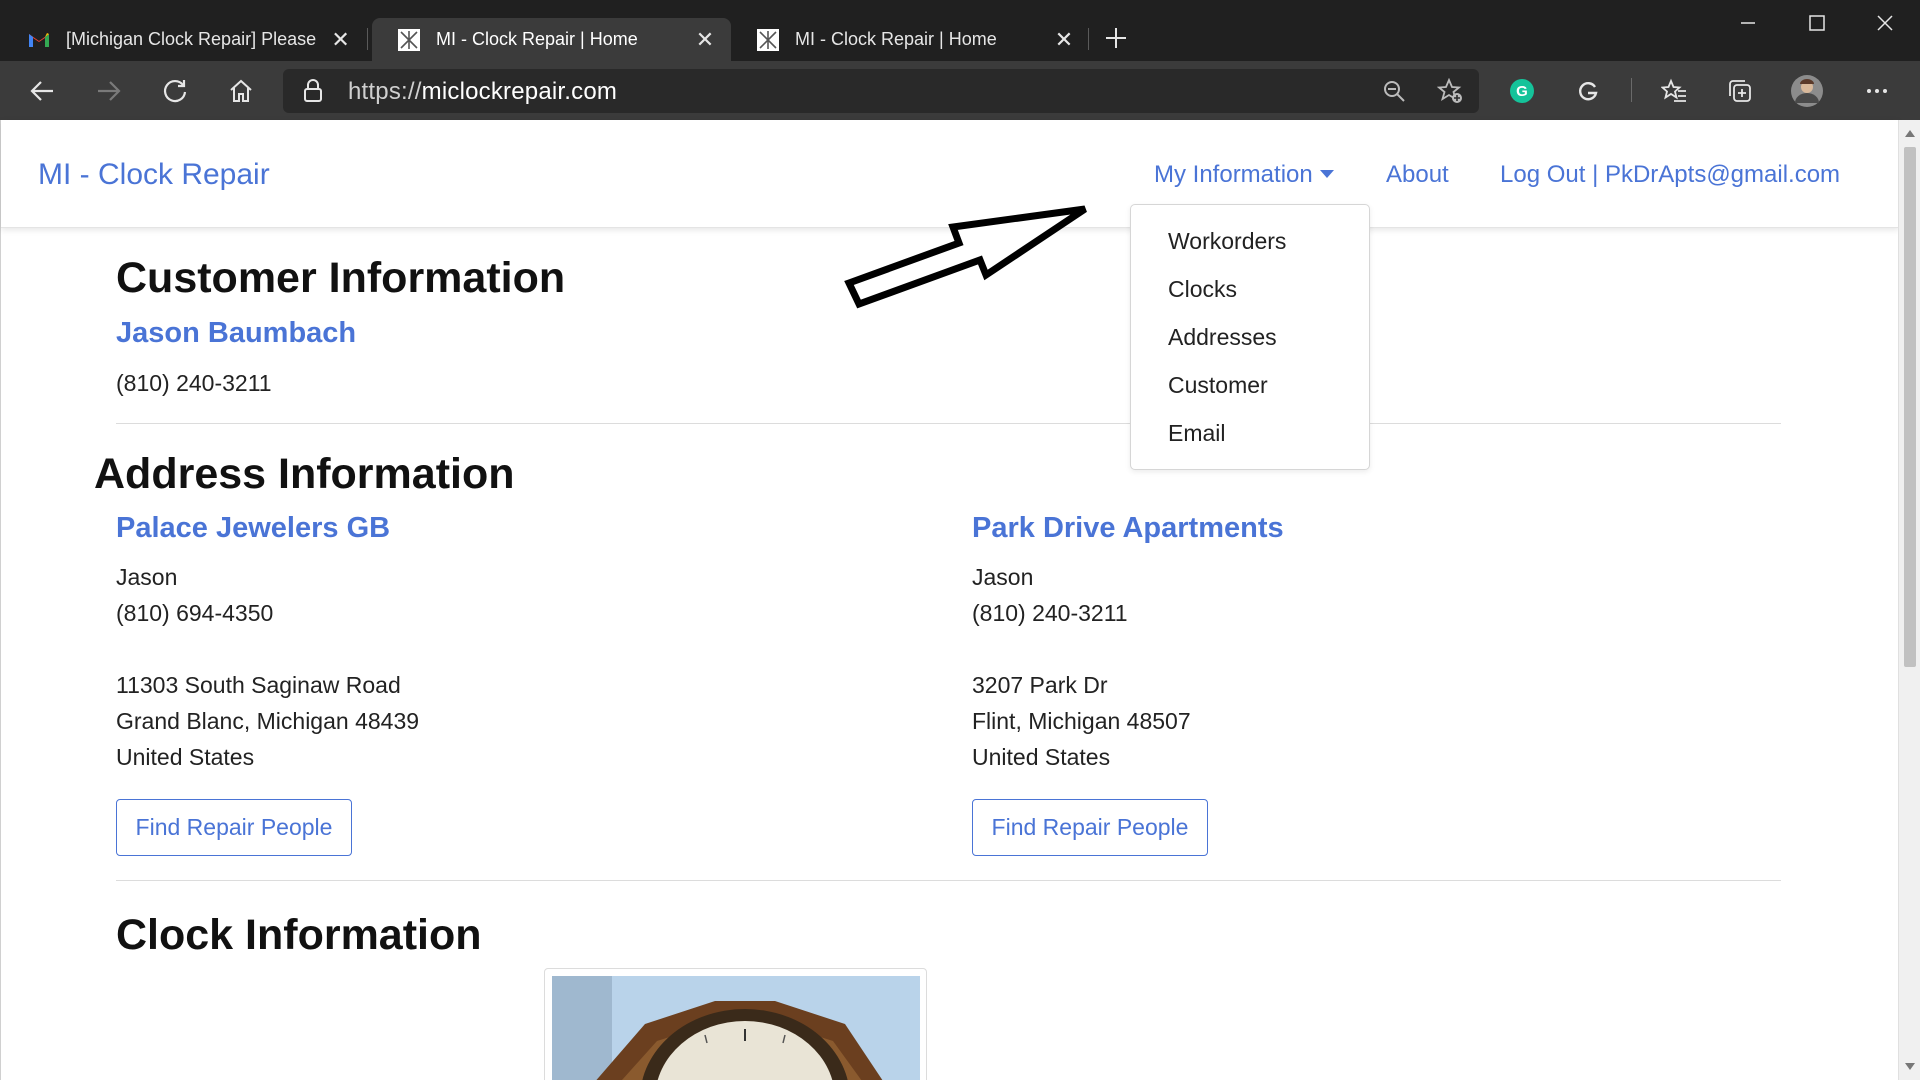  I want to click on favorites-icon, so click(1674, 91).